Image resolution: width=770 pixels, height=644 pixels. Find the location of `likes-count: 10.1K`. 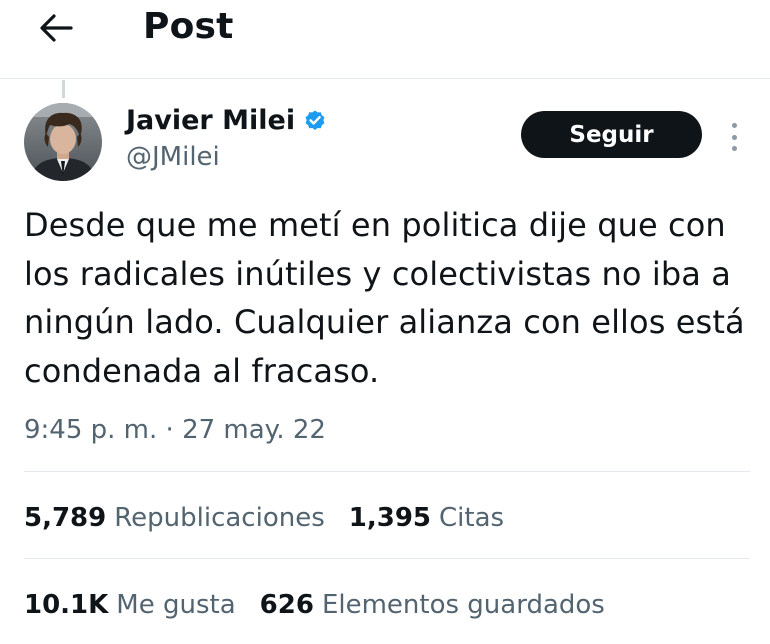

likes-count: 10.1K is located at coordinates (66, 605).